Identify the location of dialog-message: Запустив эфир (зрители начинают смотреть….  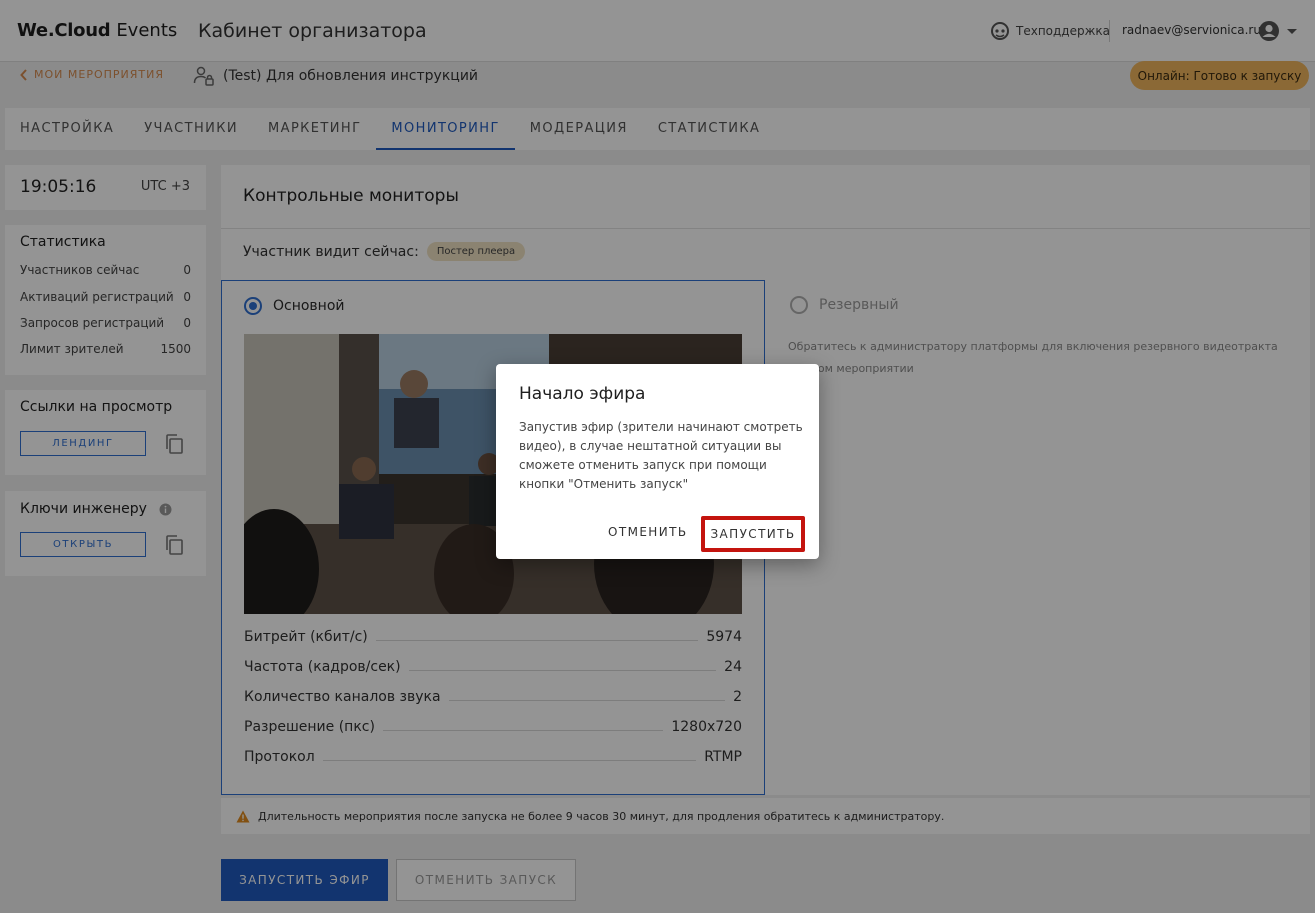
(661, 455).